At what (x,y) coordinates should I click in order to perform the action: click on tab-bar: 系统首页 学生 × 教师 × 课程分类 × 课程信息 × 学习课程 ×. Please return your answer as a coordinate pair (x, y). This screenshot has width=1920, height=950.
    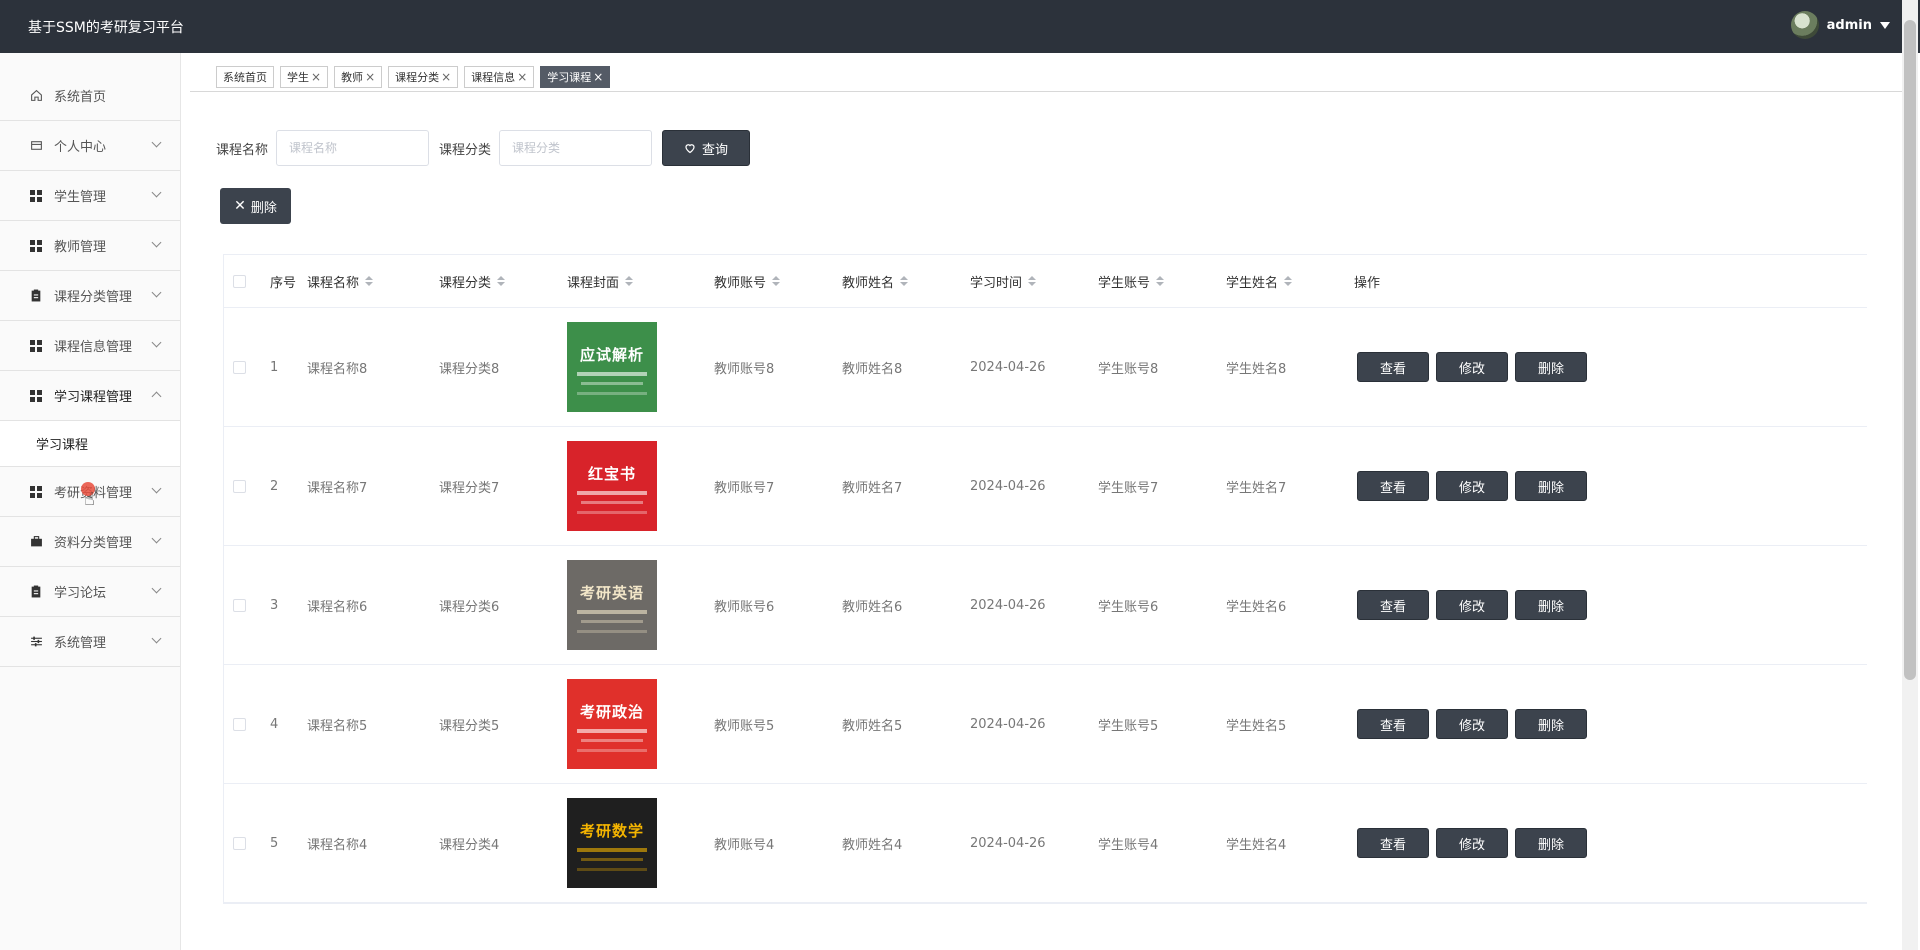
    Looking at the image, I should click on (413, 77).